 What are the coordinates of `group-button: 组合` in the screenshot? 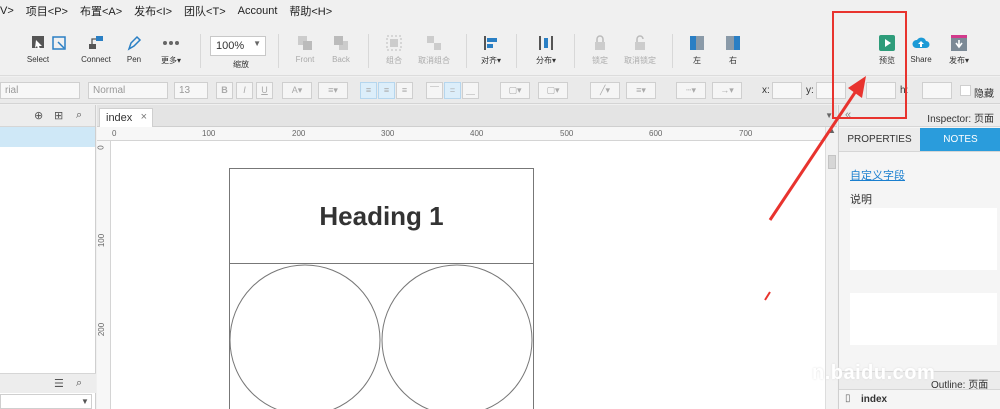 It's located at (394, 50).